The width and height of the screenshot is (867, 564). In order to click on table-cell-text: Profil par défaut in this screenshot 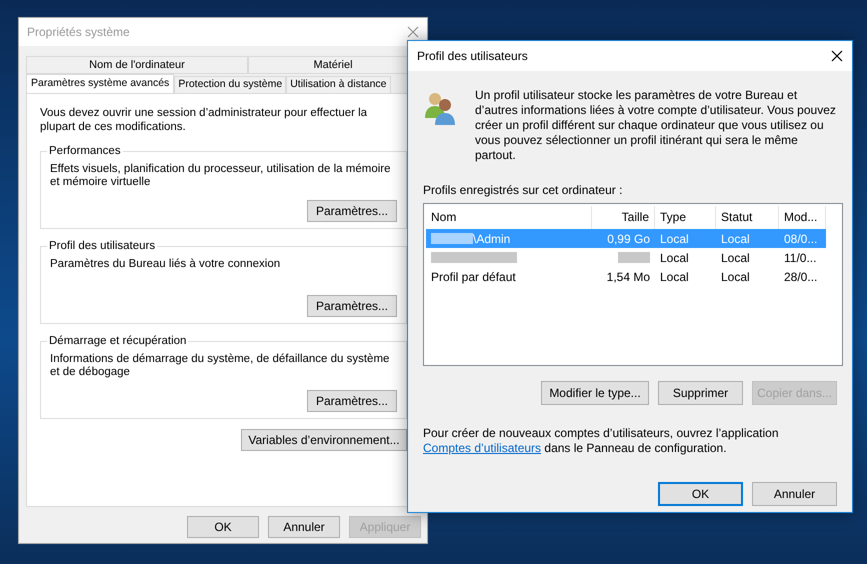, I will do `click(473, 277)`.